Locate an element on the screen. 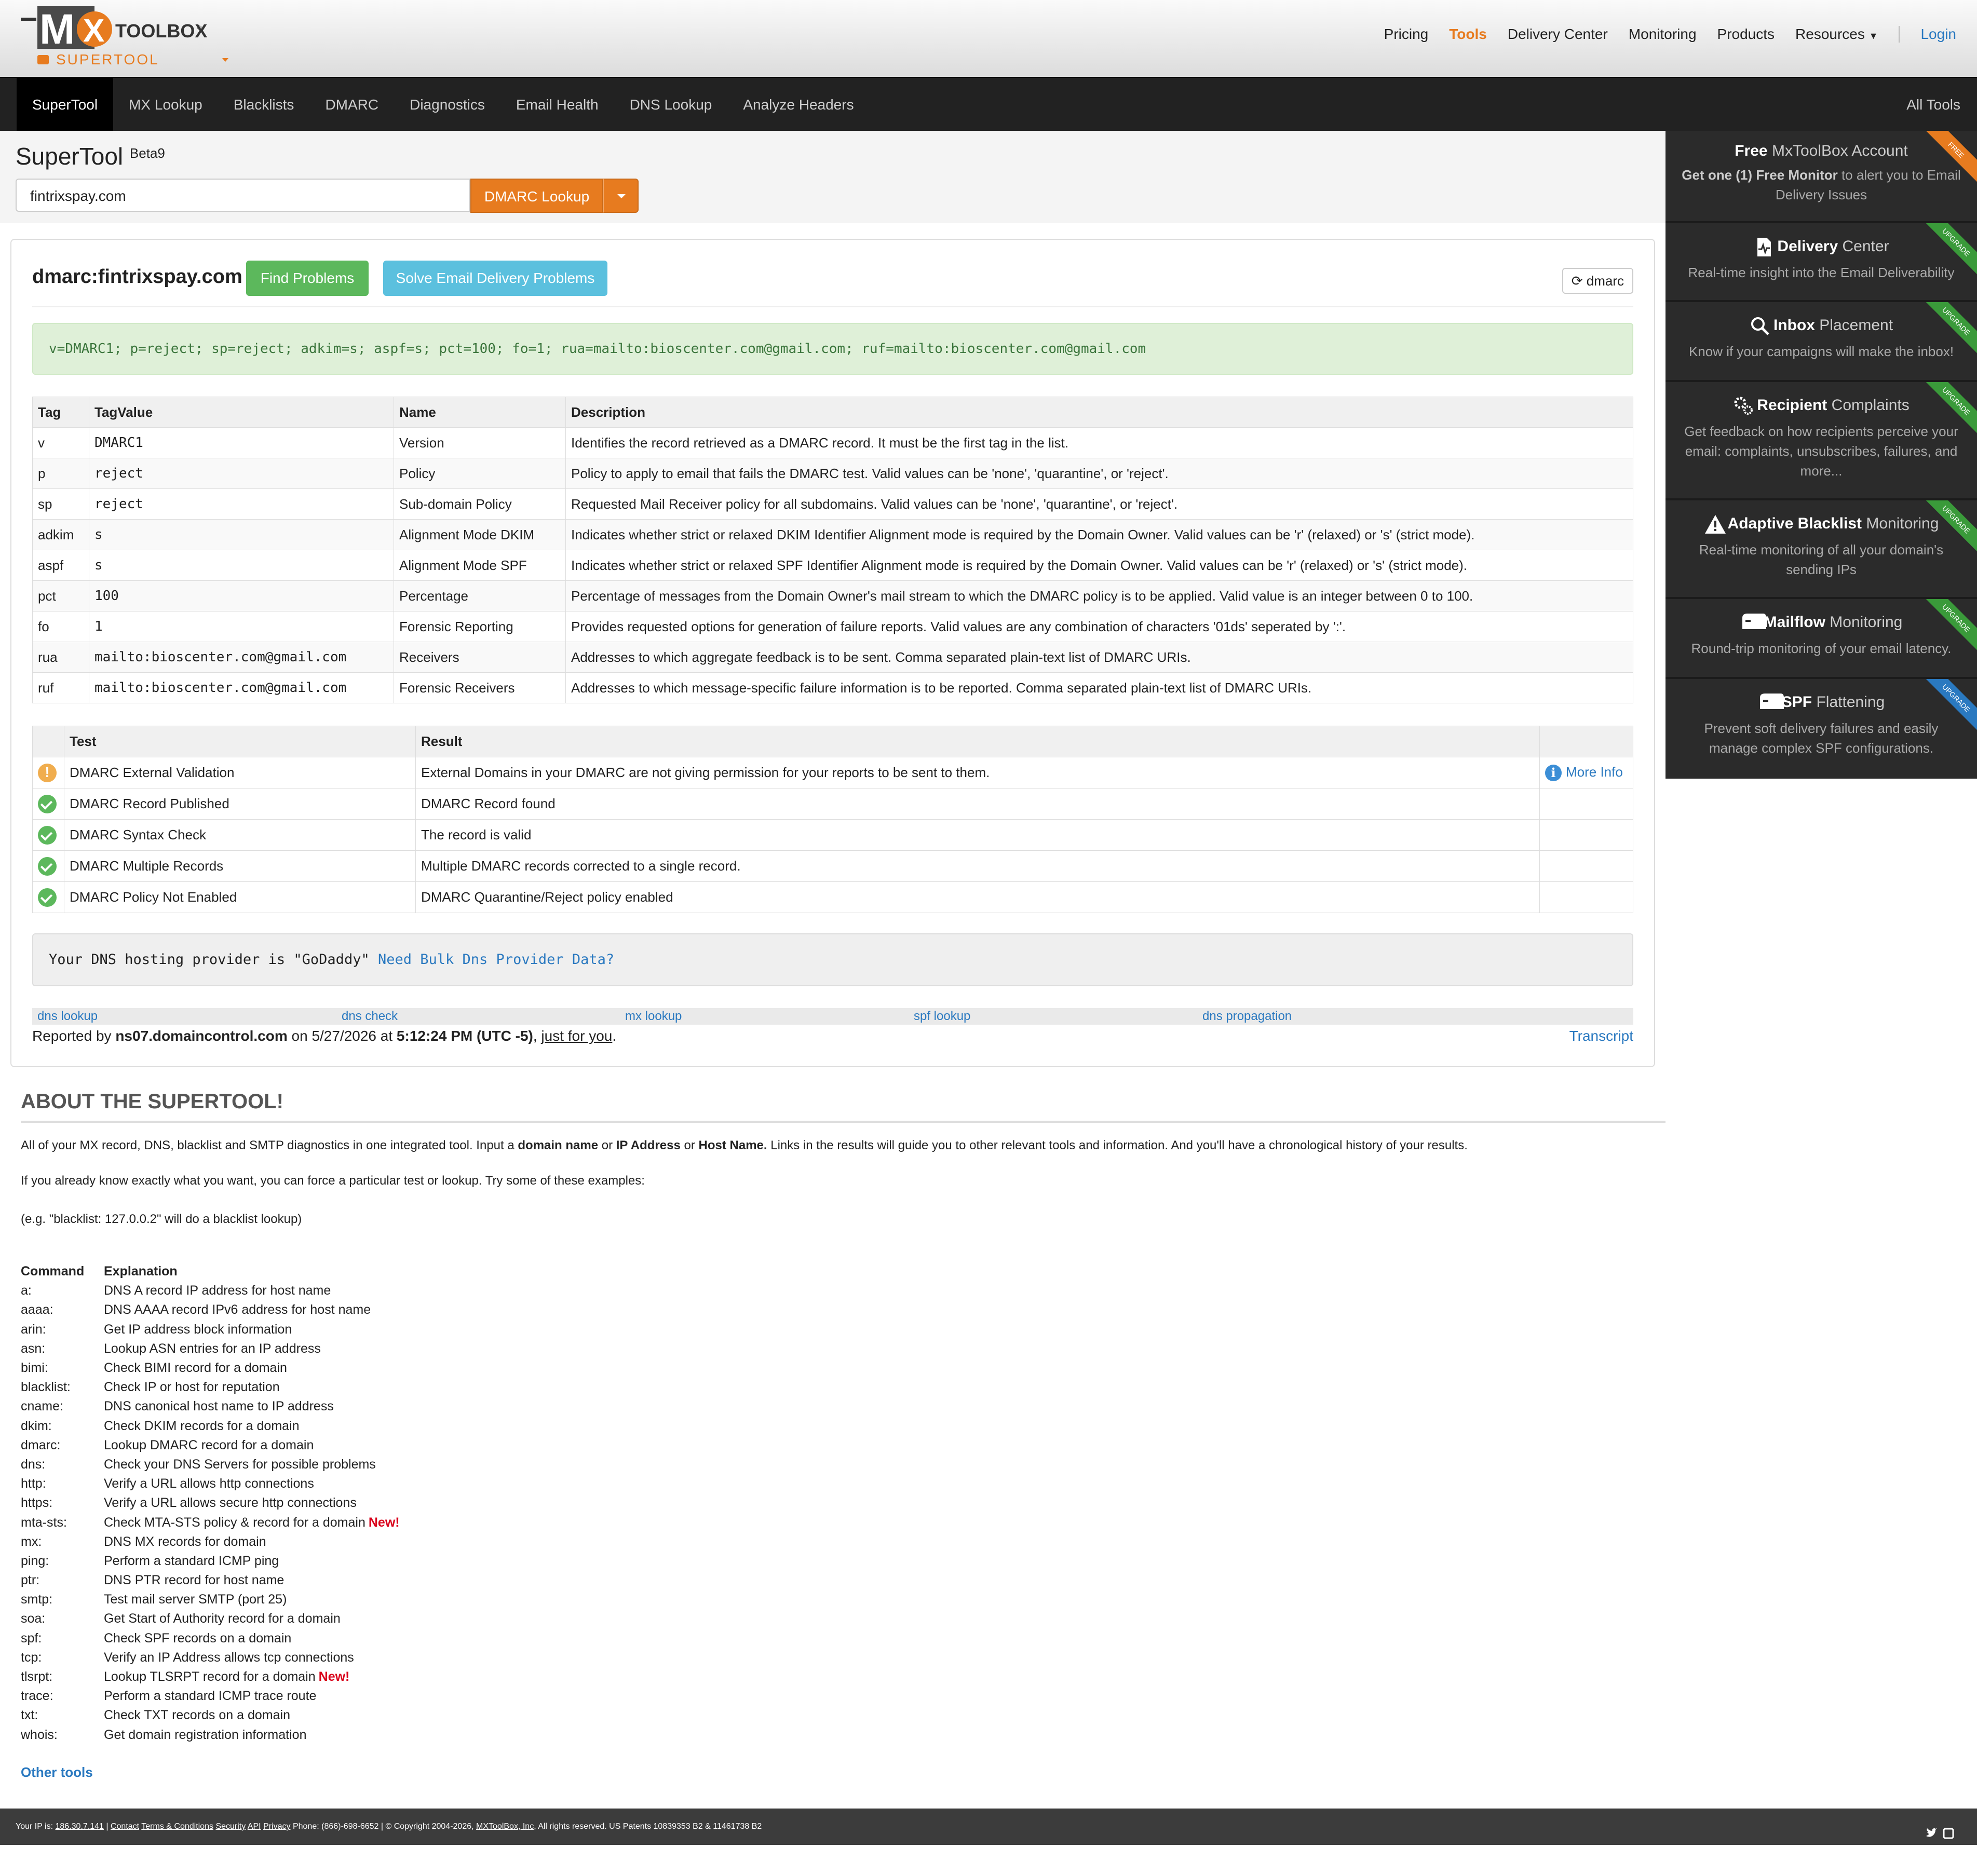 This screenshot has height=1876, width=1977. sidebar-title-bold: Adaptive Blacklist is located at coordinates (1795, 523).